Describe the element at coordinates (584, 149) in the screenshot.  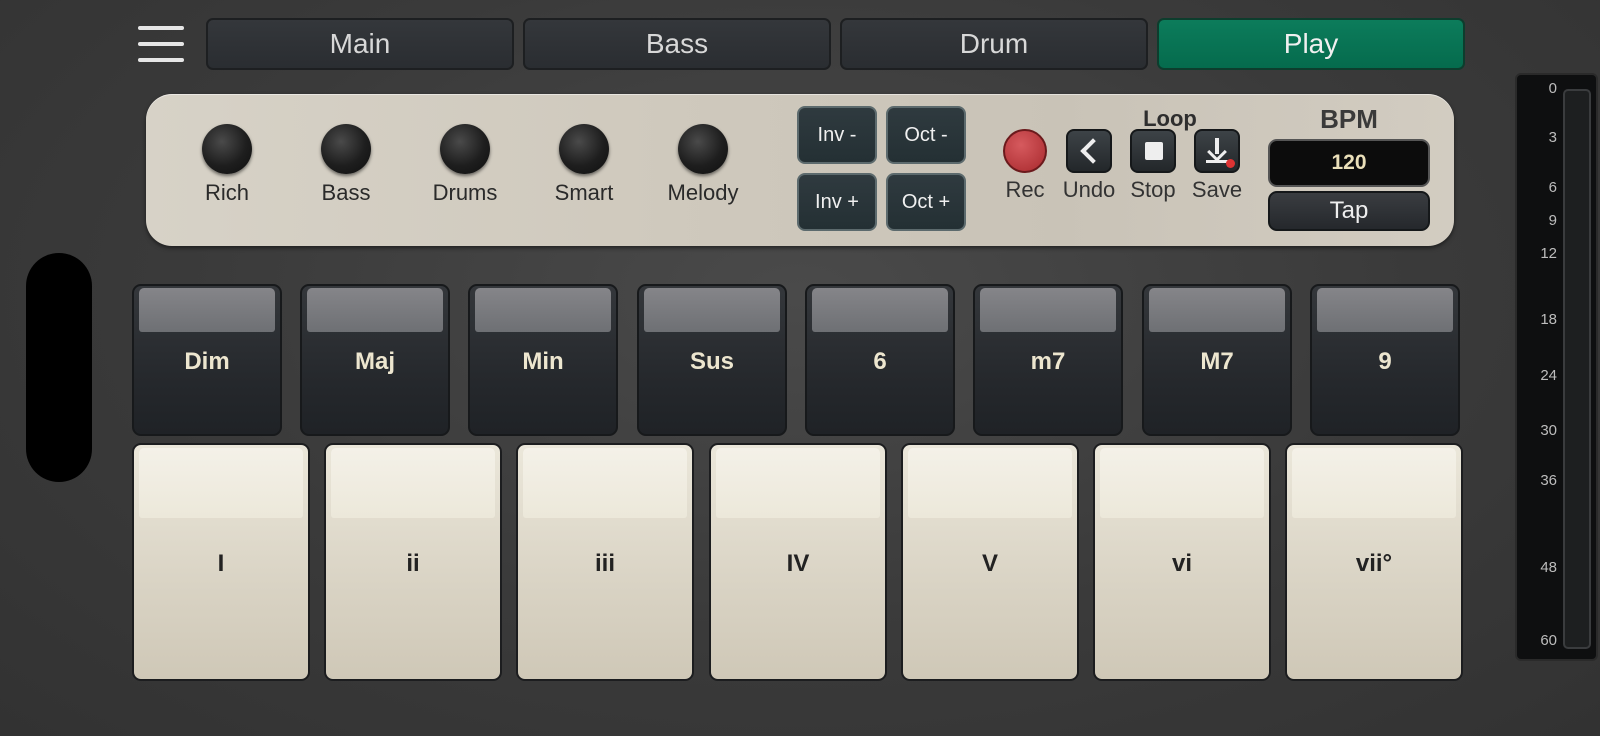
I see `smart-knob` at that location.